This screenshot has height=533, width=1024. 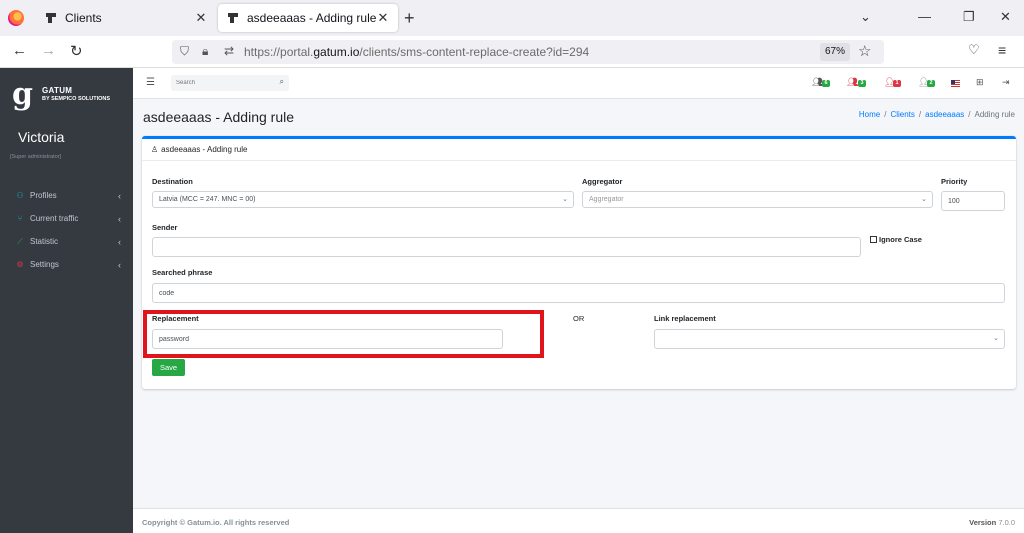 I want to click on sidebar-item-statistic: ⟋ Statistic ‹, so click(x=66, y=241).